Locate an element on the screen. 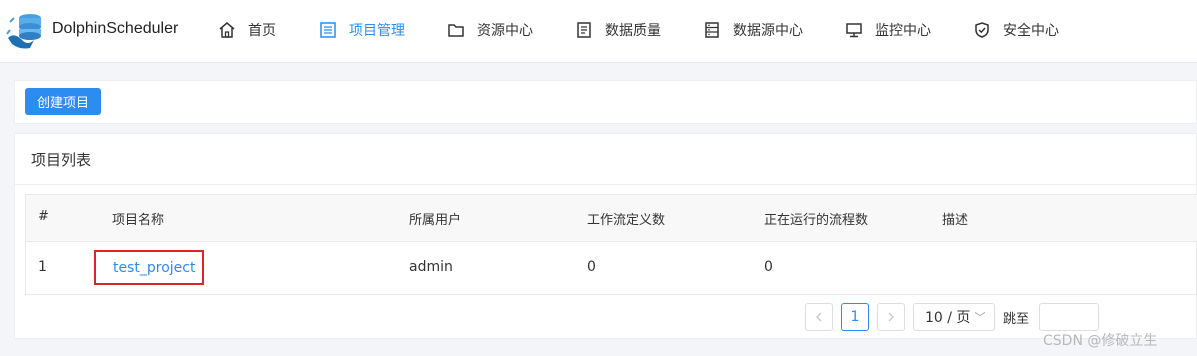 The width and height of the screenshot is (1197, 356). project-name-link: test_project is located at coordinates (154, 268).